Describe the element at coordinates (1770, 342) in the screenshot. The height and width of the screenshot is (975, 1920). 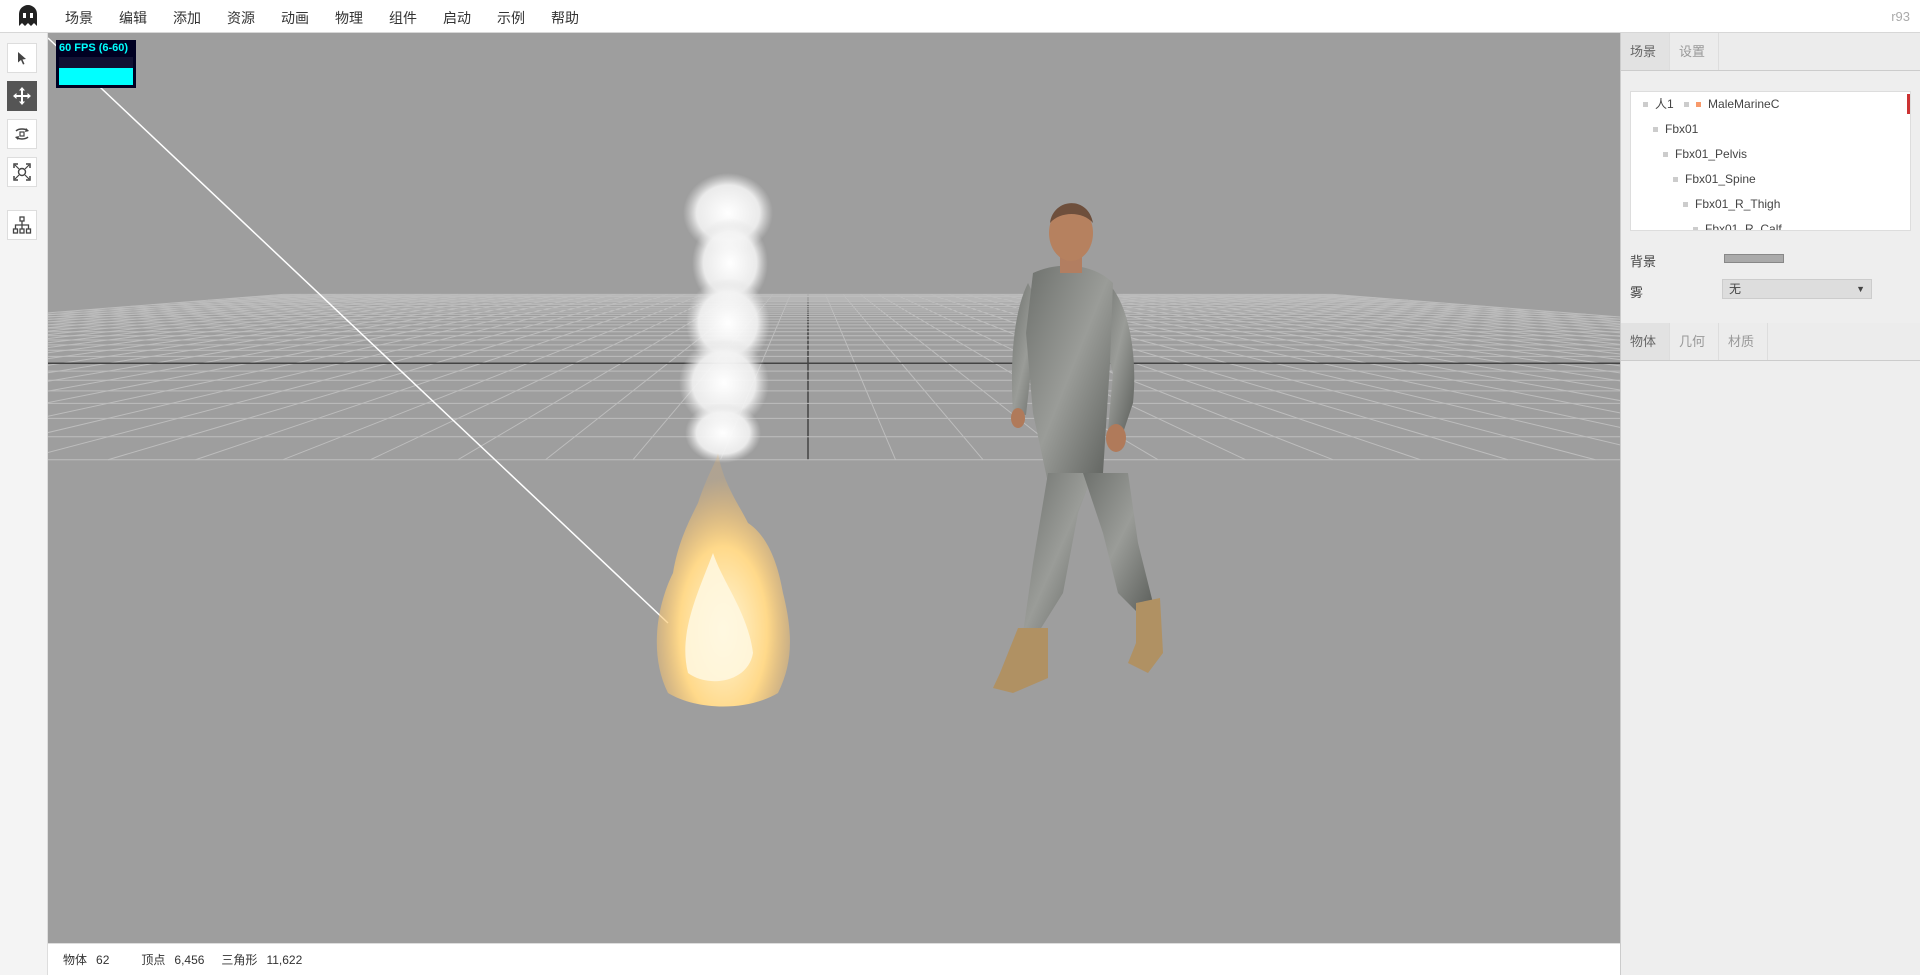
I see `sidebar-bottom-tabs: 物体 几何 材质` at that location.